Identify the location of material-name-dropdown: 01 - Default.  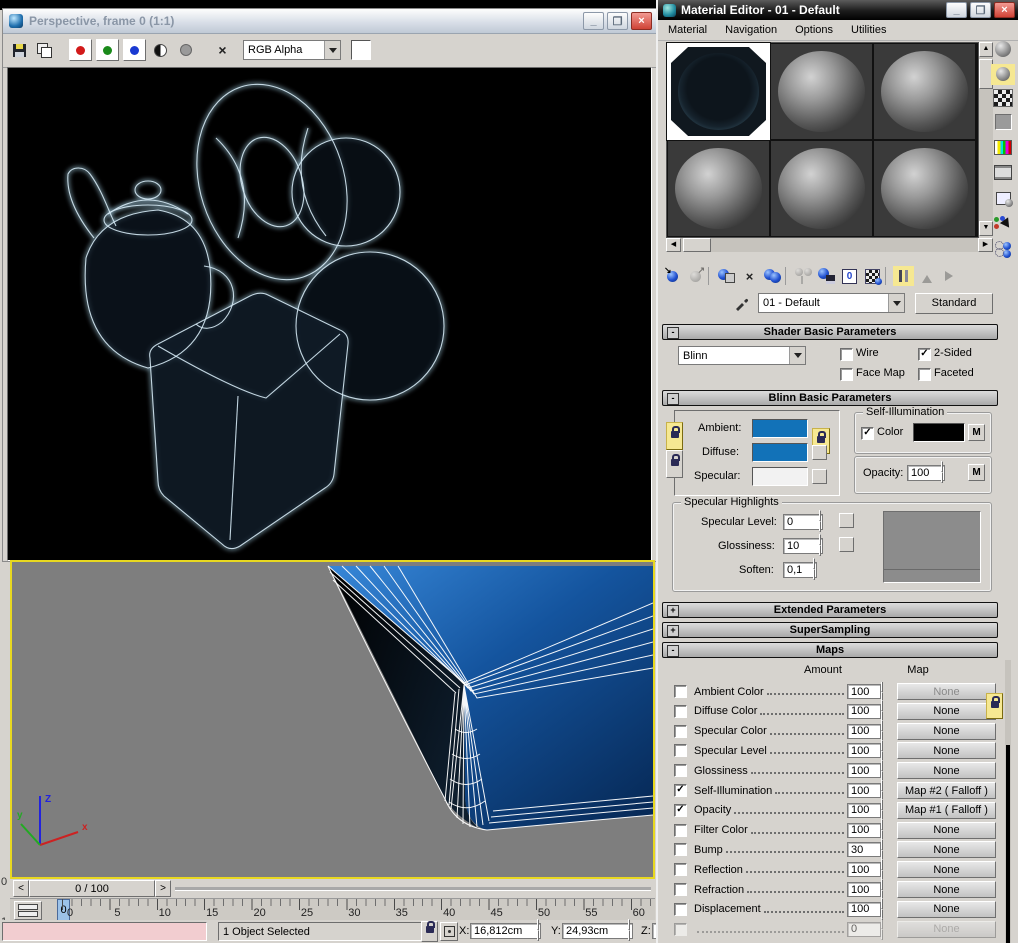
(831, 303).